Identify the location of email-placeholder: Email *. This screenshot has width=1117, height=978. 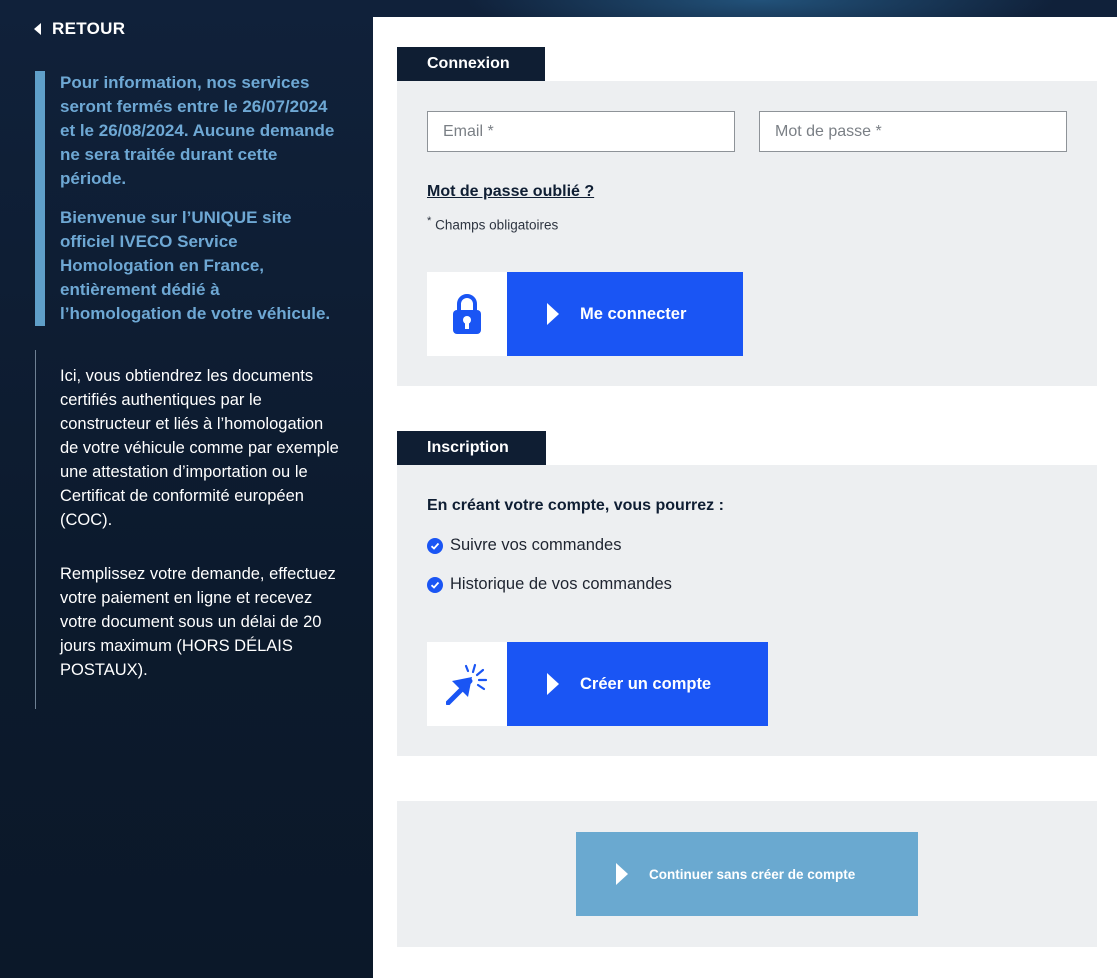
(468, 131).